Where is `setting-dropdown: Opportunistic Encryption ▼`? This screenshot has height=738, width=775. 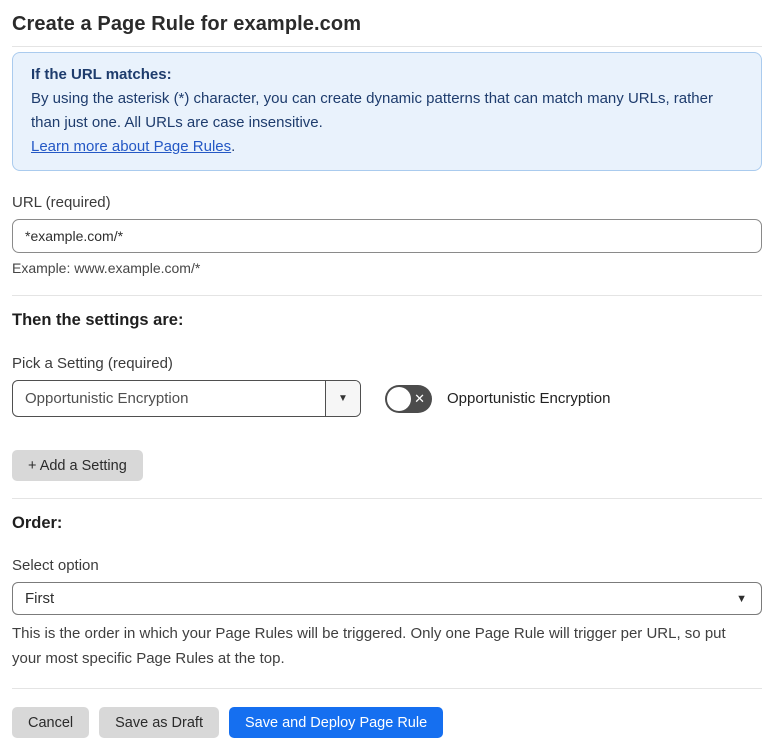 setting-dropdown: Opportunistic Encryption ▼ is located at coordinates (186, 398).